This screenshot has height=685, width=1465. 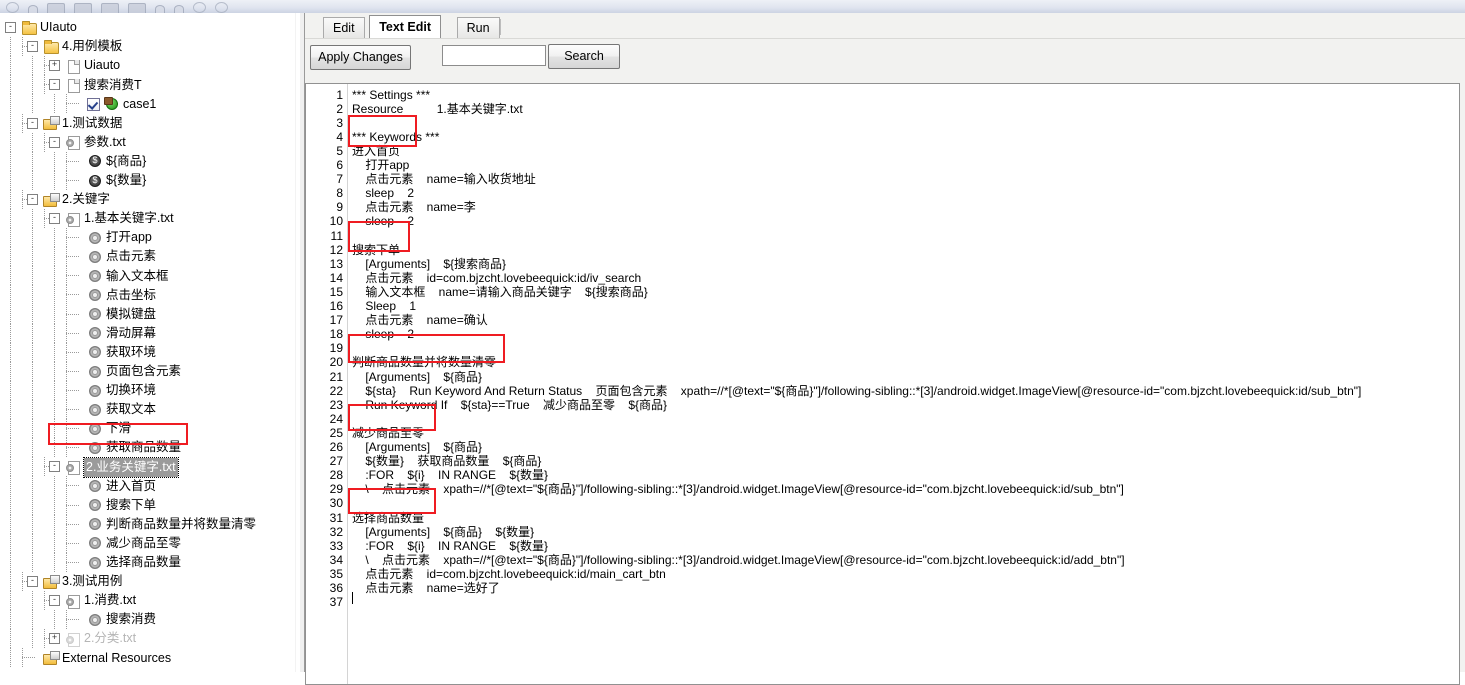 I want to click on line-number: 33, so click(x=336, y=545).